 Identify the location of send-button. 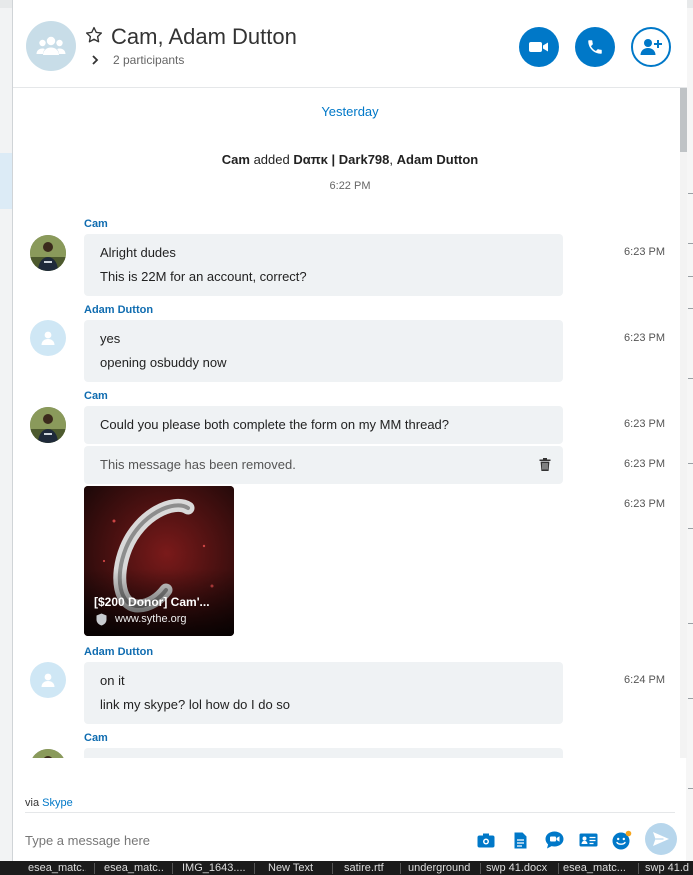
(661, 839).